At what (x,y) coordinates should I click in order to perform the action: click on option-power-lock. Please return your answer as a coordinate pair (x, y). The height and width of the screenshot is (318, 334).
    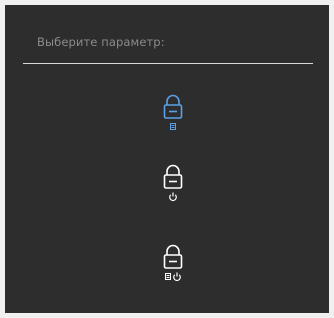
    Looking at the image, I should click on (173, 186).